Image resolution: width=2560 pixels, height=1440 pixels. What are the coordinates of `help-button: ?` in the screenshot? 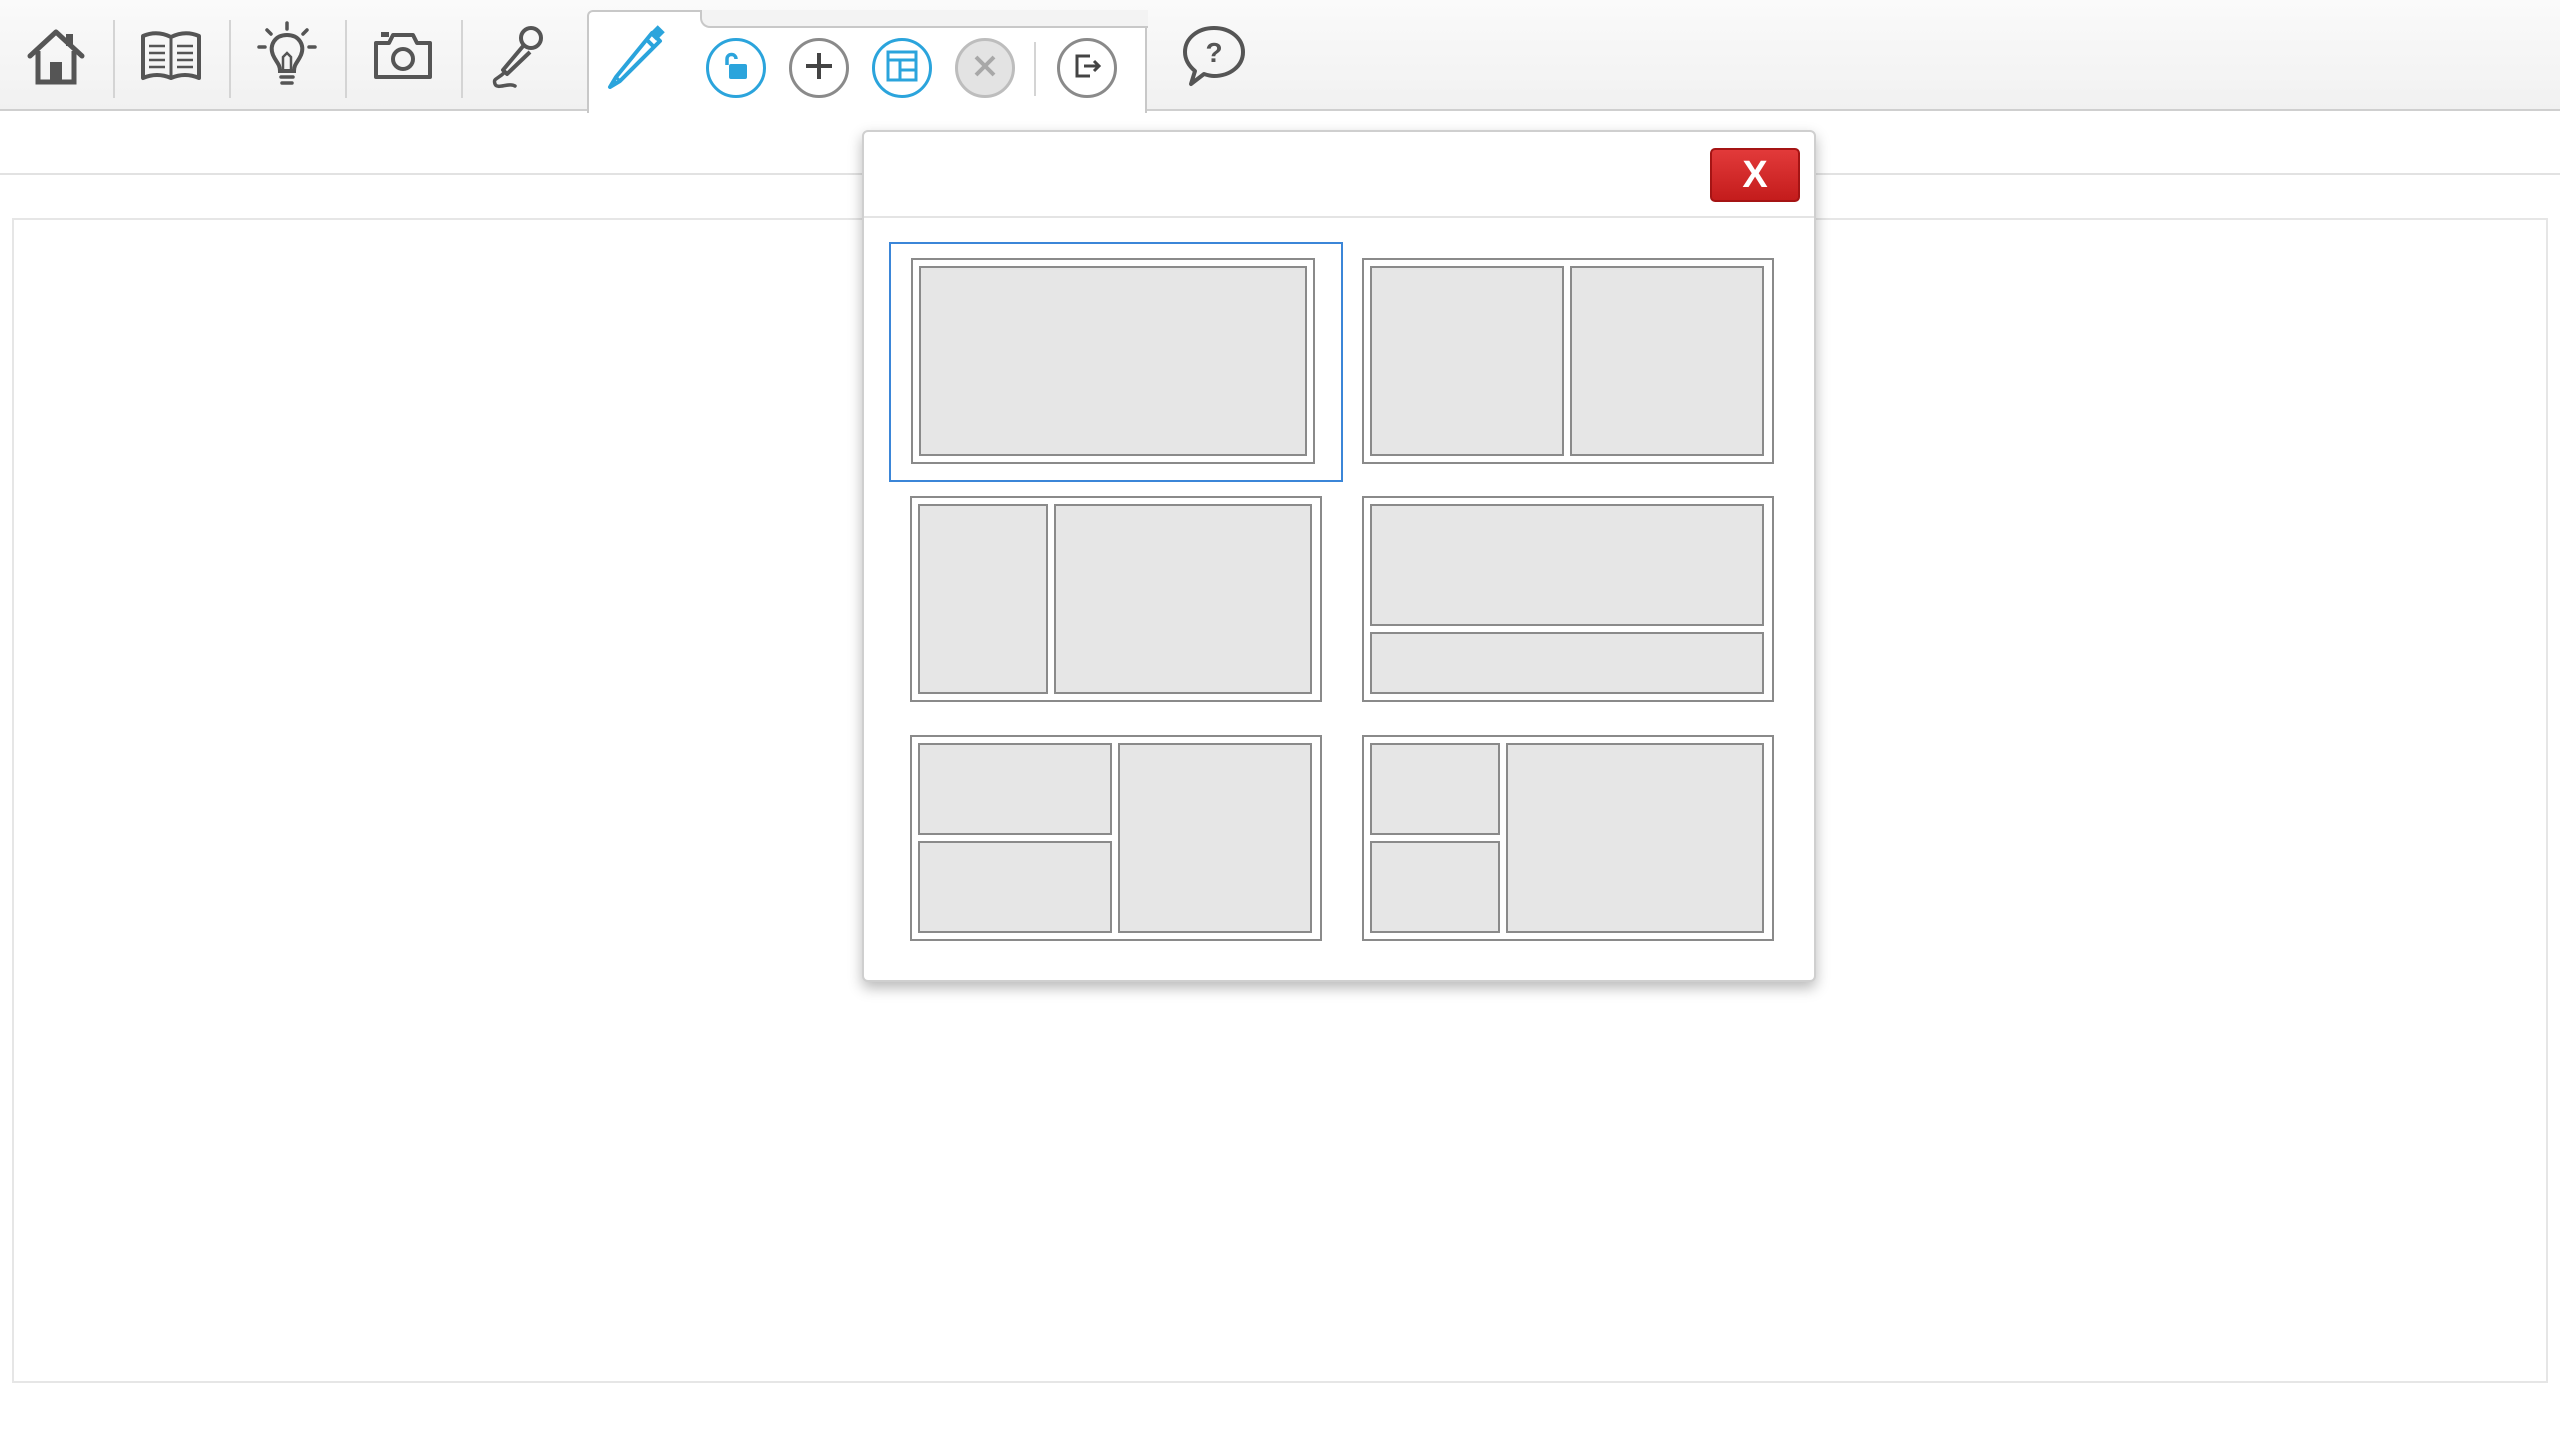 It's located at (1214, 56).